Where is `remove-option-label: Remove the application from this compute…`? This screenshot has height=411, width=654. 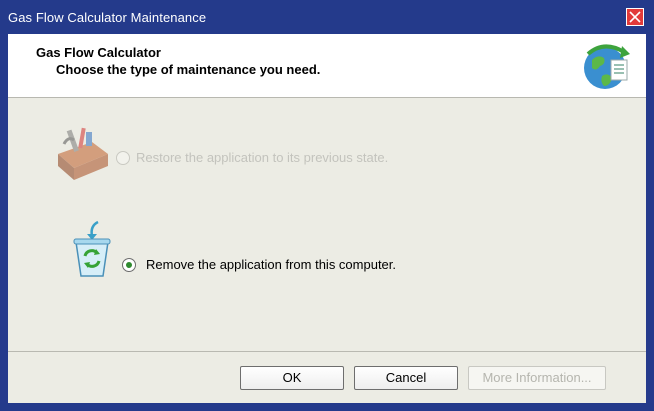 remove-option-label: Remove the application from this compute… is located at coordinates (271, 264).